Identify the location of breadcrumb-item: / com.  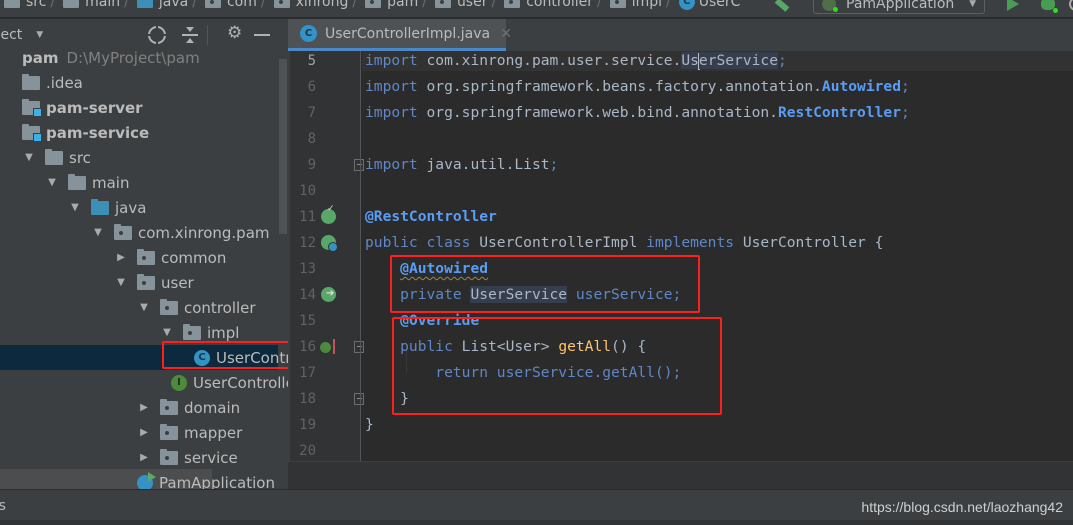
(222, 5).